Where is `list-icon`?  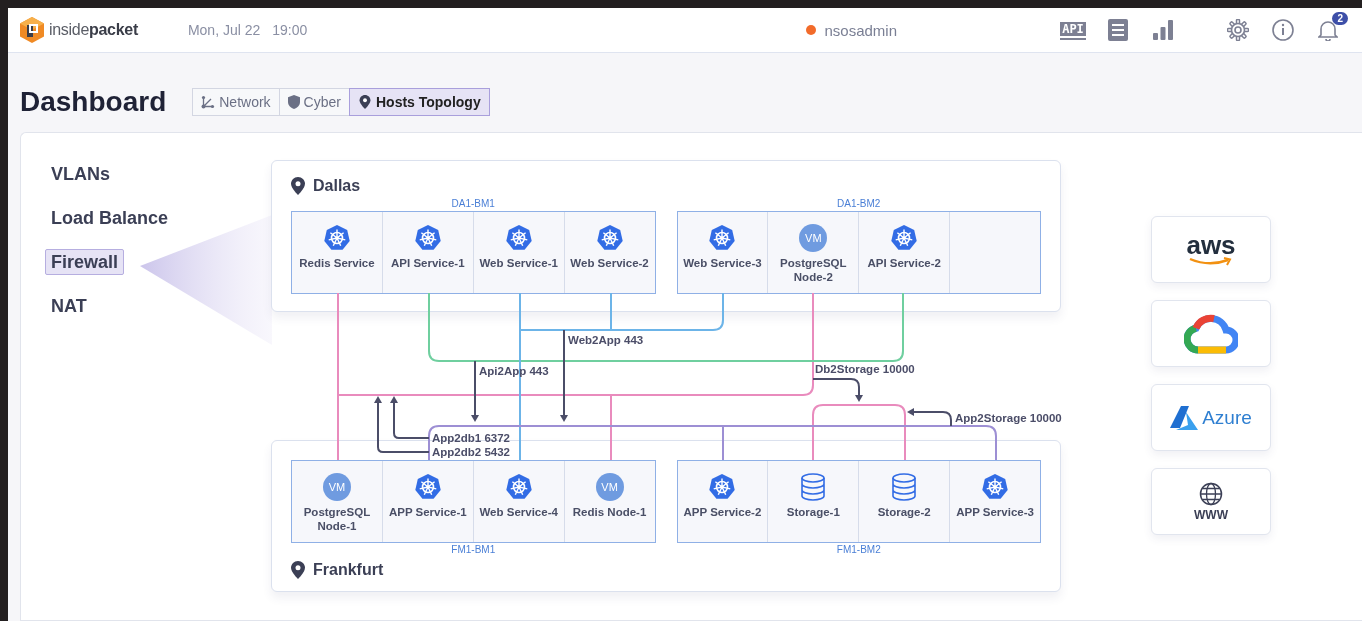
list-icon is located at coordinates (1118, 30).